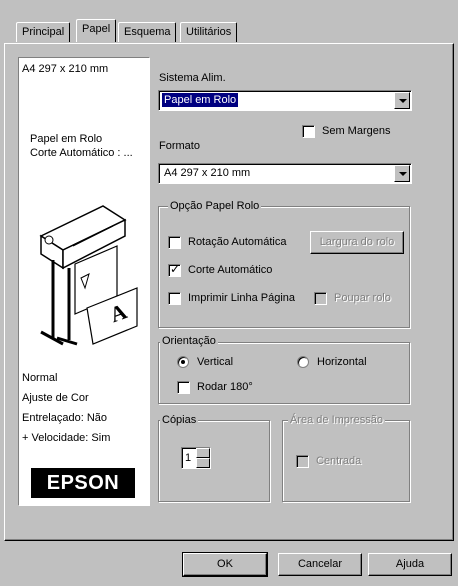  Describe the element at coordinates (237, 242) in the screenshot. I see `rotacao-automatica-label: Rotação Automática` at that location.